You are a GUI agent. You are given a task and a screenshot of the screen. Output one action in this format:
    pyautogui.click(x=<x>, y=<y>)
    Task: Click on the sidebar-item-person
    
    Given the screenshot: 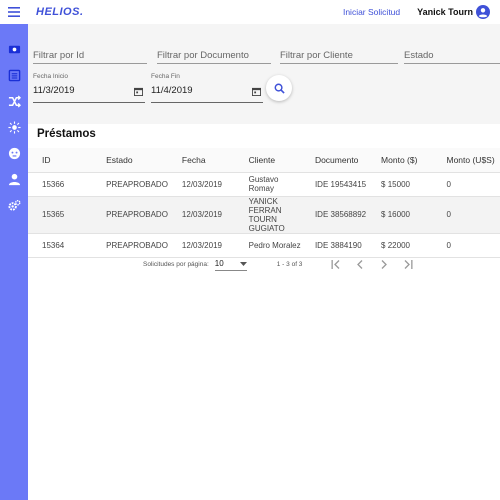 What is the action you would take?
    pyautogui.click(x=14, y=179)
    